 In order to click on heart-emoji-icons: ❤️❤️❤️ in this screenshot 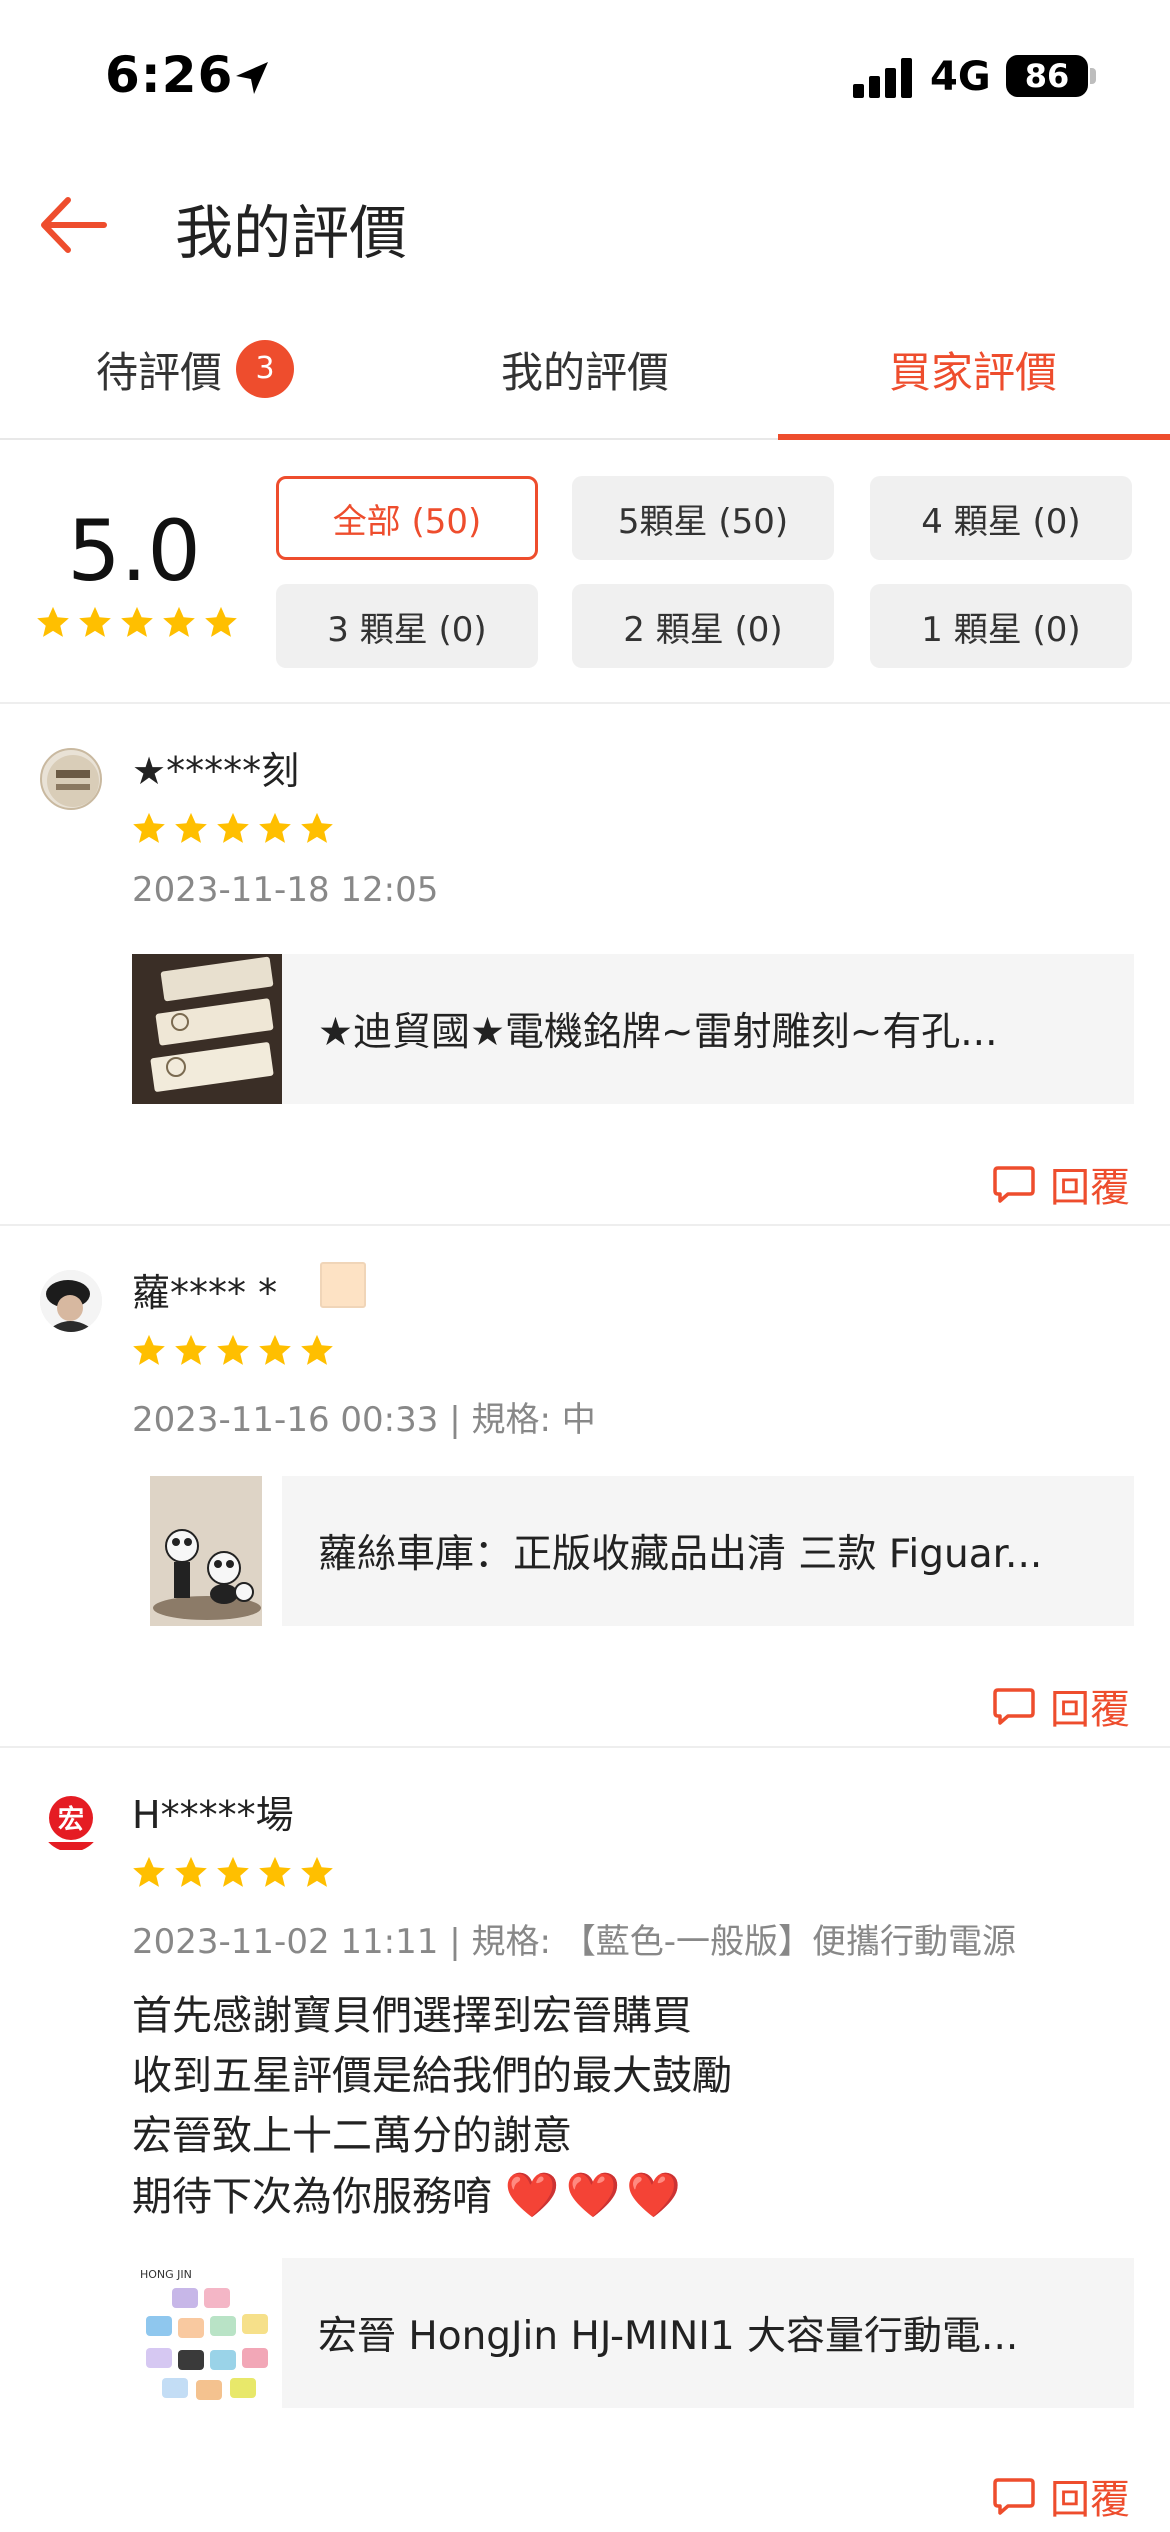, I will do `click(596, 2195)`.